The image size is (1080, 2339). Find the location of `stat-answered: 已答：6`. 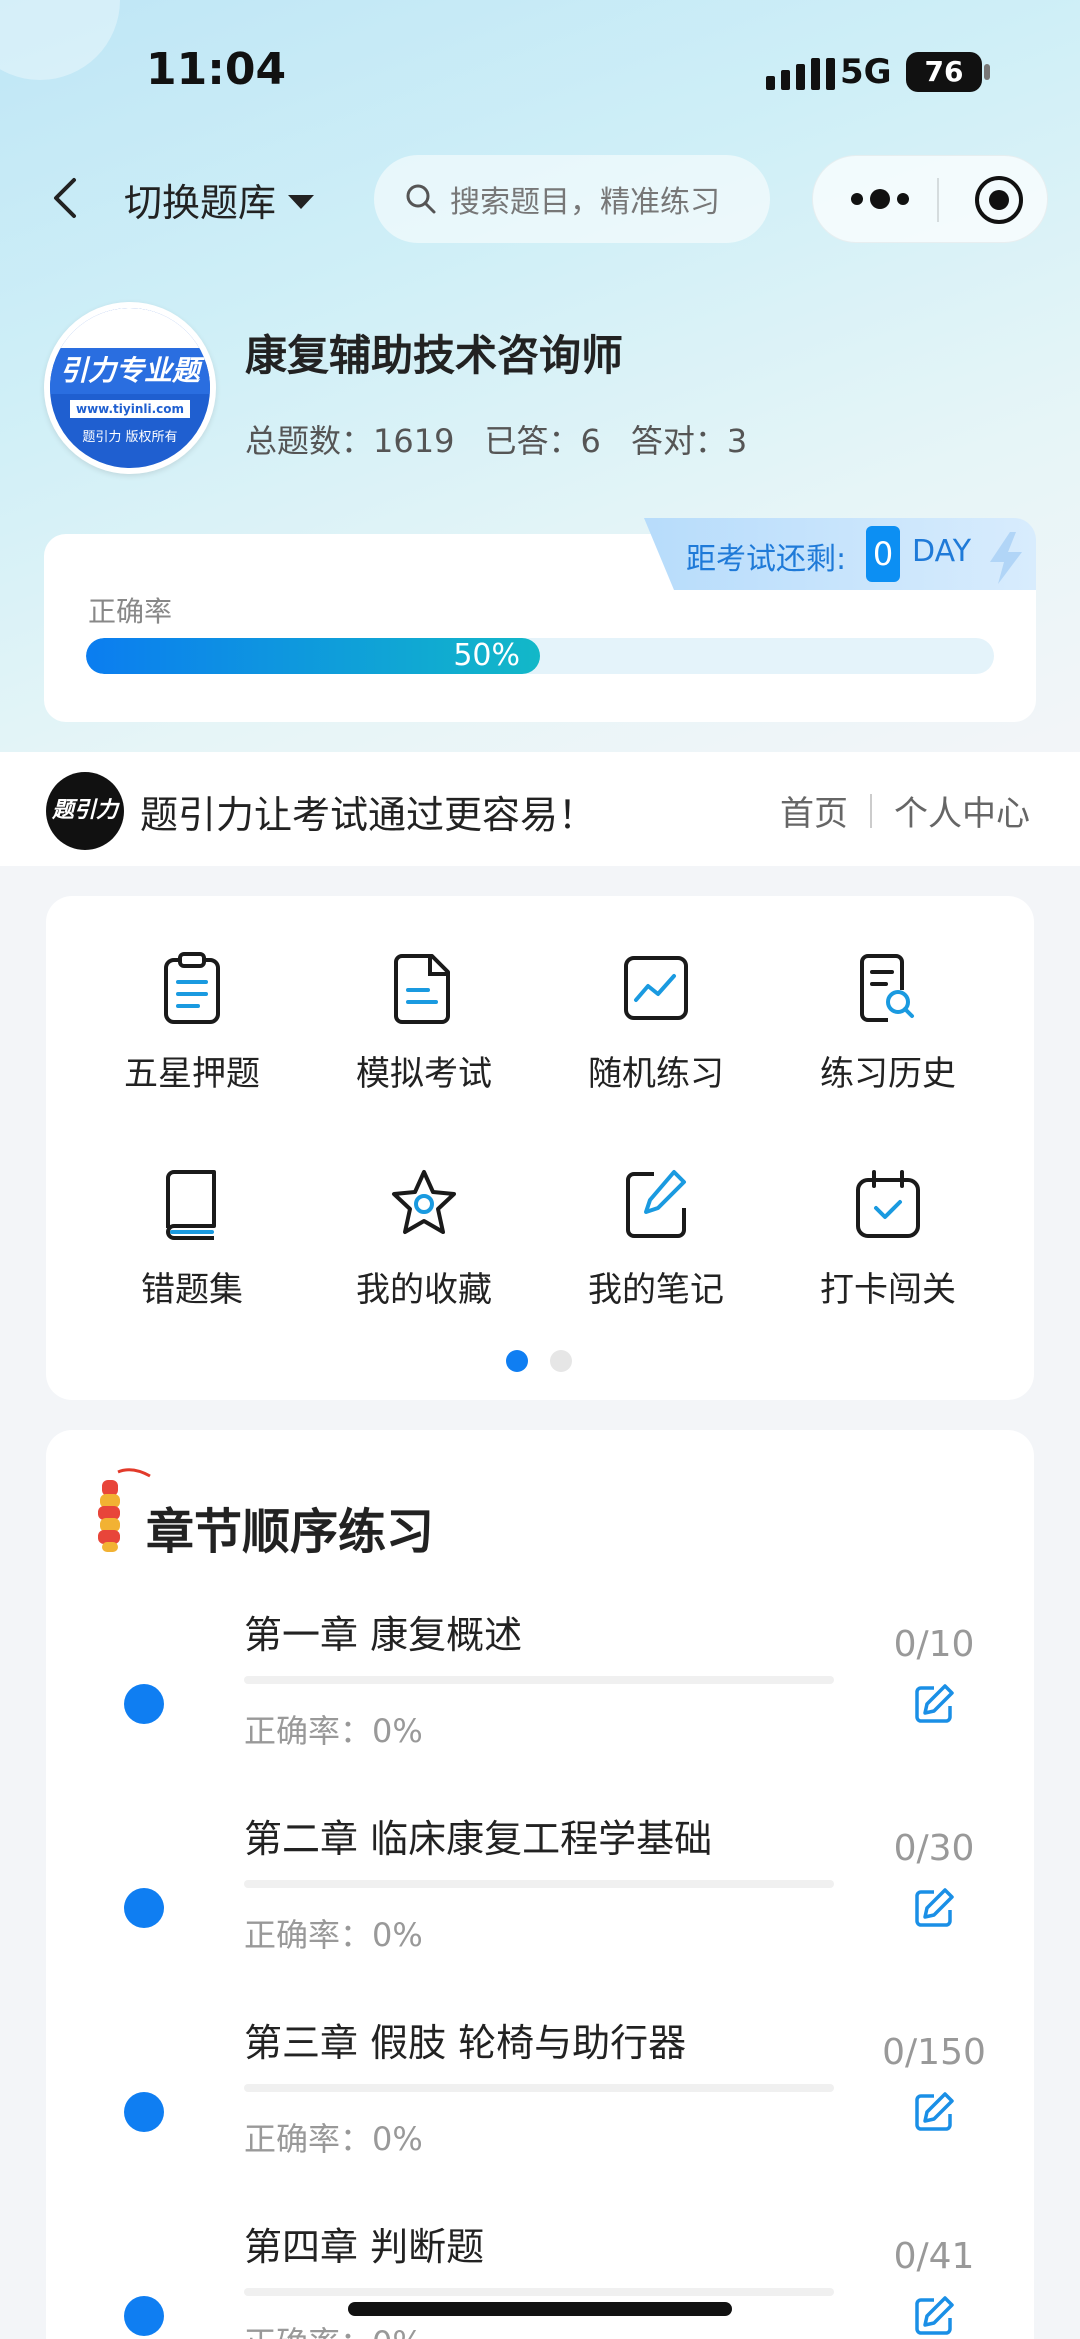

stat-answered: 已答：6 is located at coordinates (542, 441).